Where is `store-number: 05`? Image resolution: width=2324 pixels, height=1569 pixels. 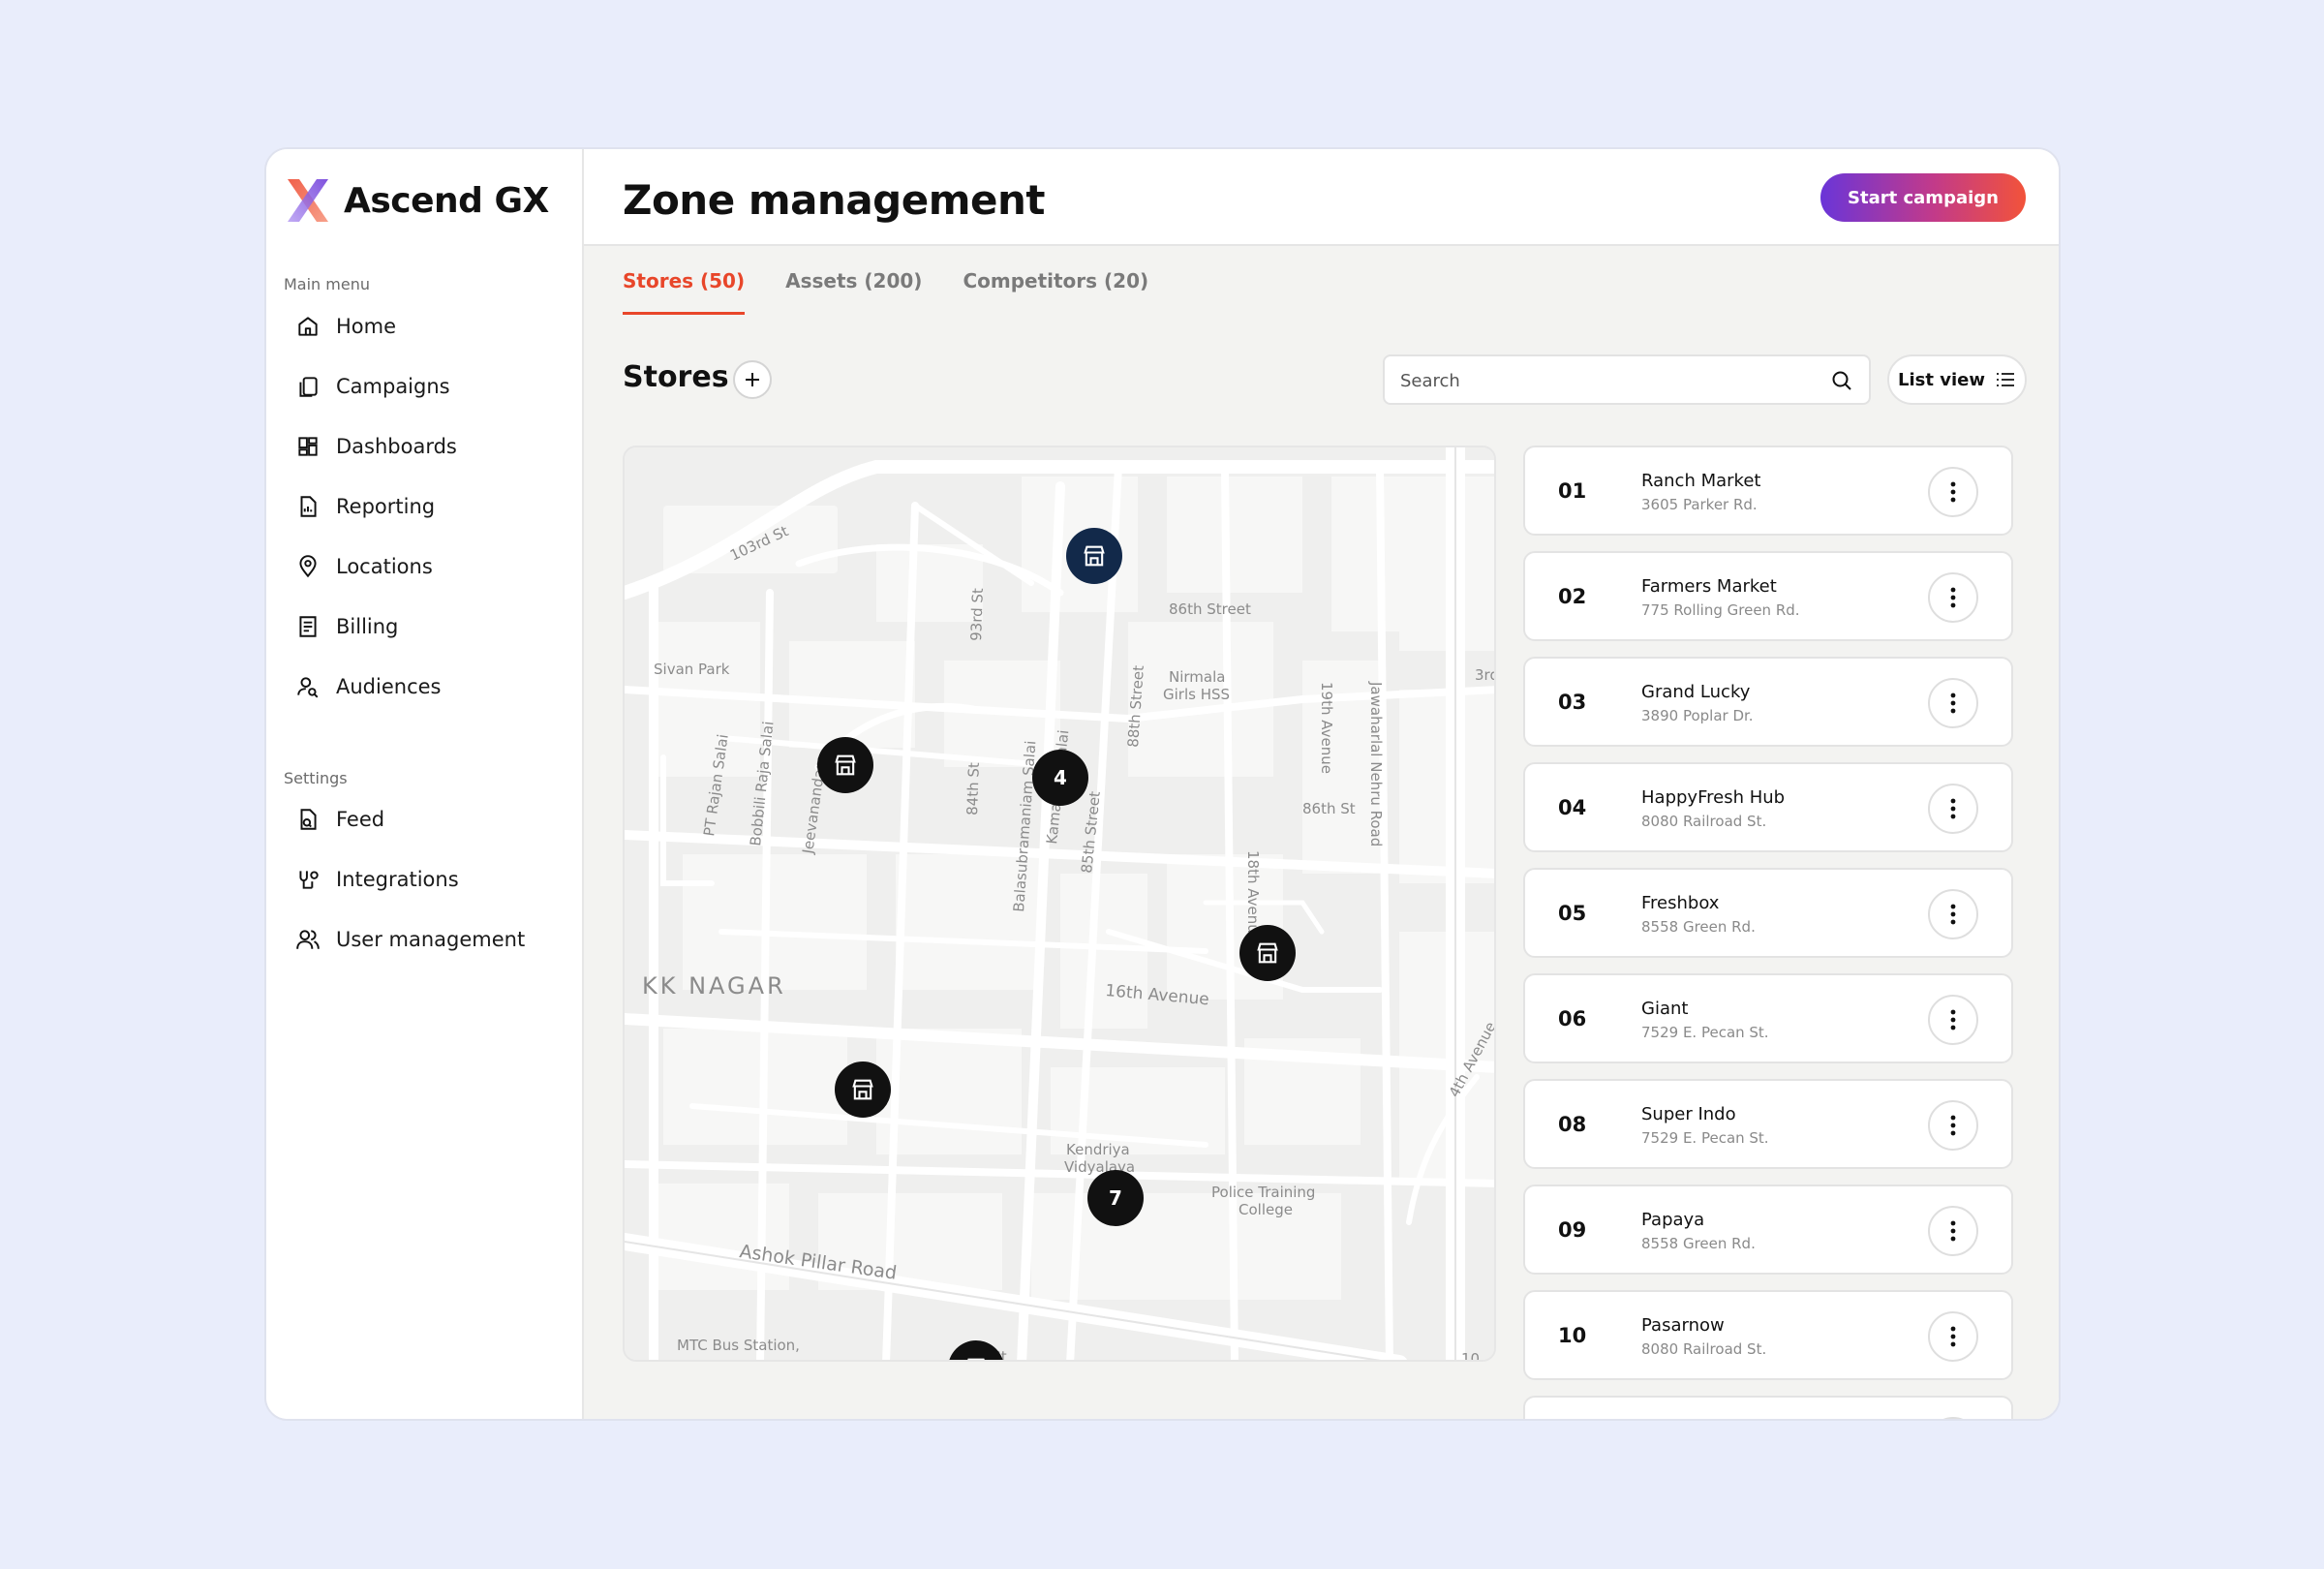 store-number: 05 is located at coordinates (1572, 913).